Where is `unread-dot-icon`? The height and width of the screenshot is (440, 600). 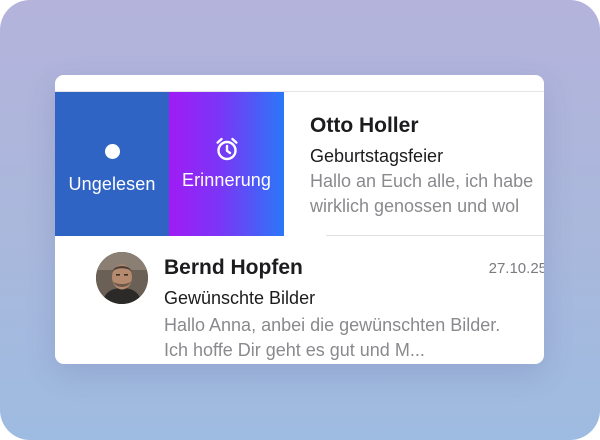 unread-dot-icon is located at coordinates (112, 151).